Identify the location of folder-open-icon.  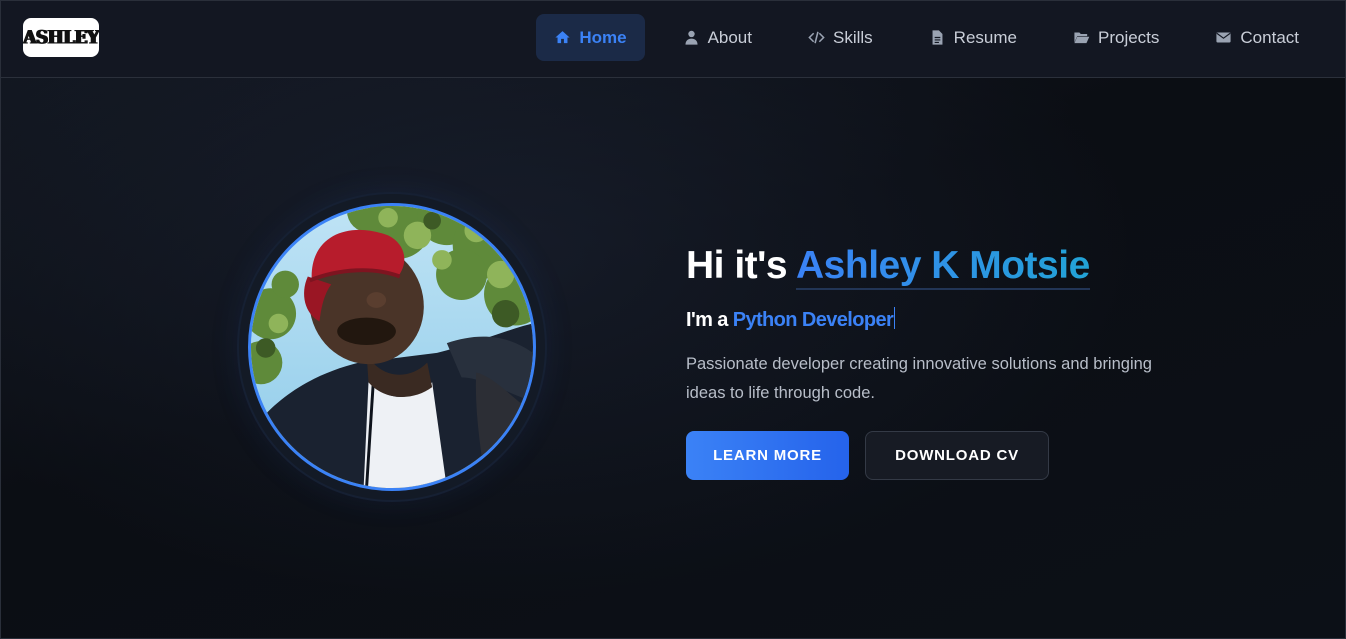
(1081, 37).